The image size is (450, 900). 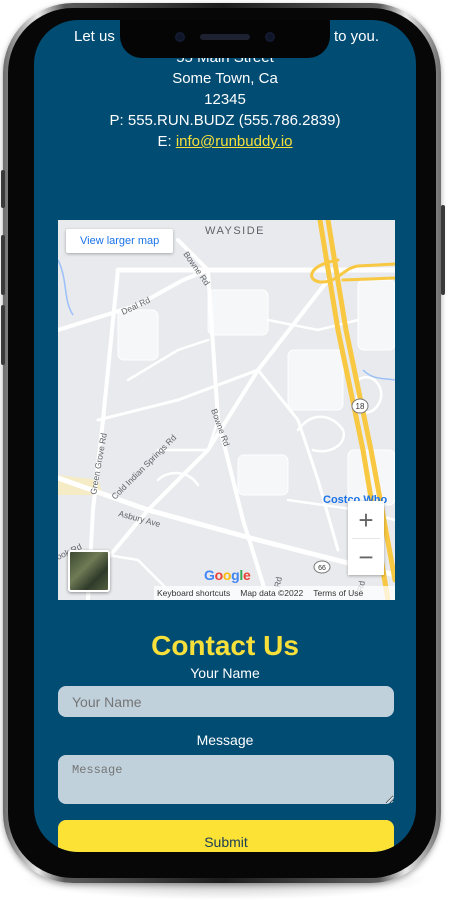 What do you see at coordinates (227, 575) in the screenshot?
I see `google-logo: Google` at bounding box center [227, 575].